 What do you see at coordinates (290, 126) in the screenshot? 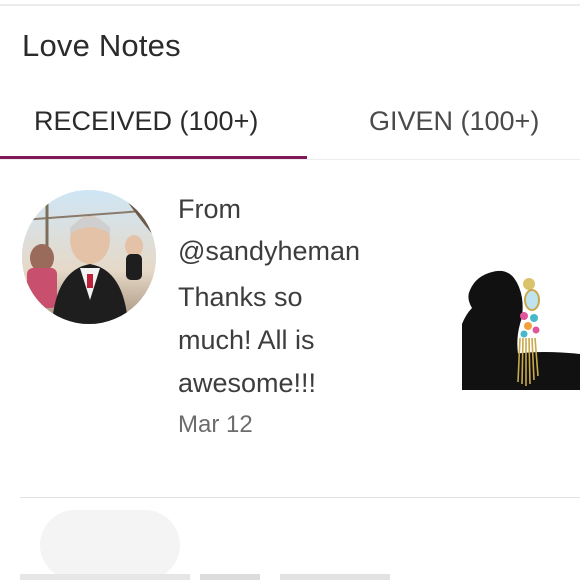
I see `tab-bar: RECEIVED (100+) GIVEN (100+)` at bounding box center [290, 126].